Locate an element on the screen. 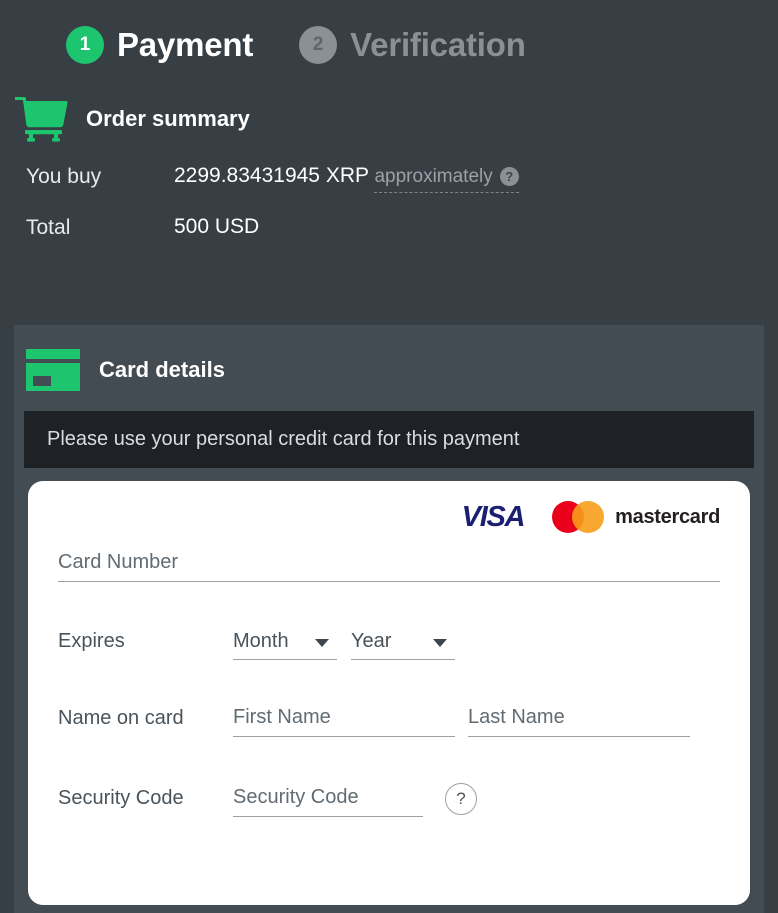 The width and height of the screenshot is (778, 913). last-name-input is located at coordinates (579, 721).